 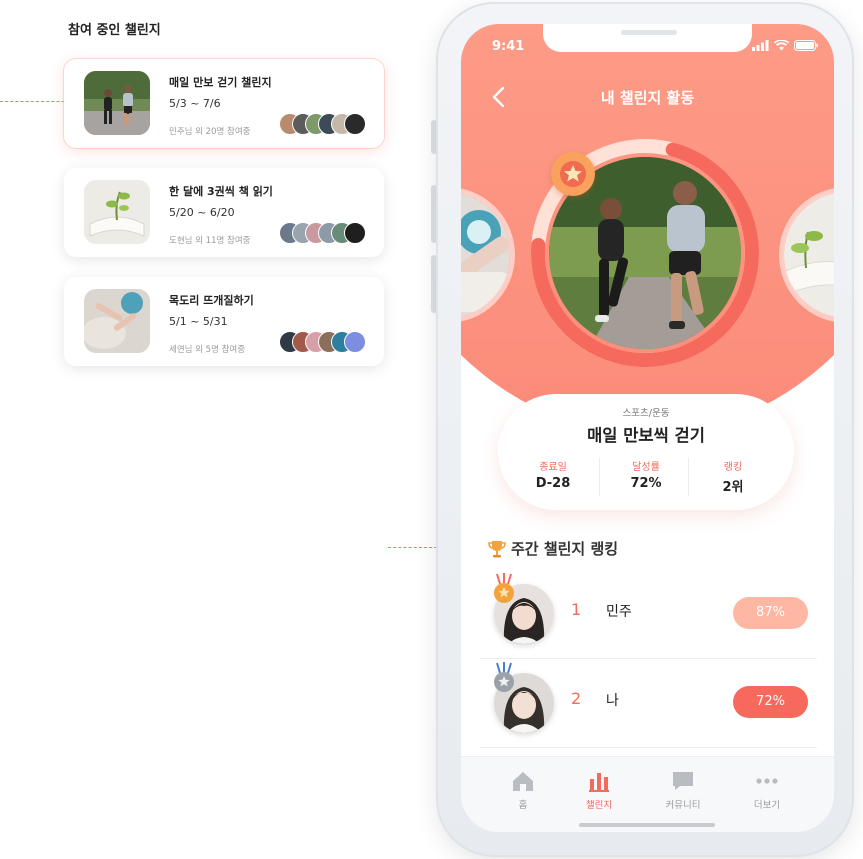 I want to click on challenge-date: 5/1 ~ 5/31, so click(x=198, y=321).